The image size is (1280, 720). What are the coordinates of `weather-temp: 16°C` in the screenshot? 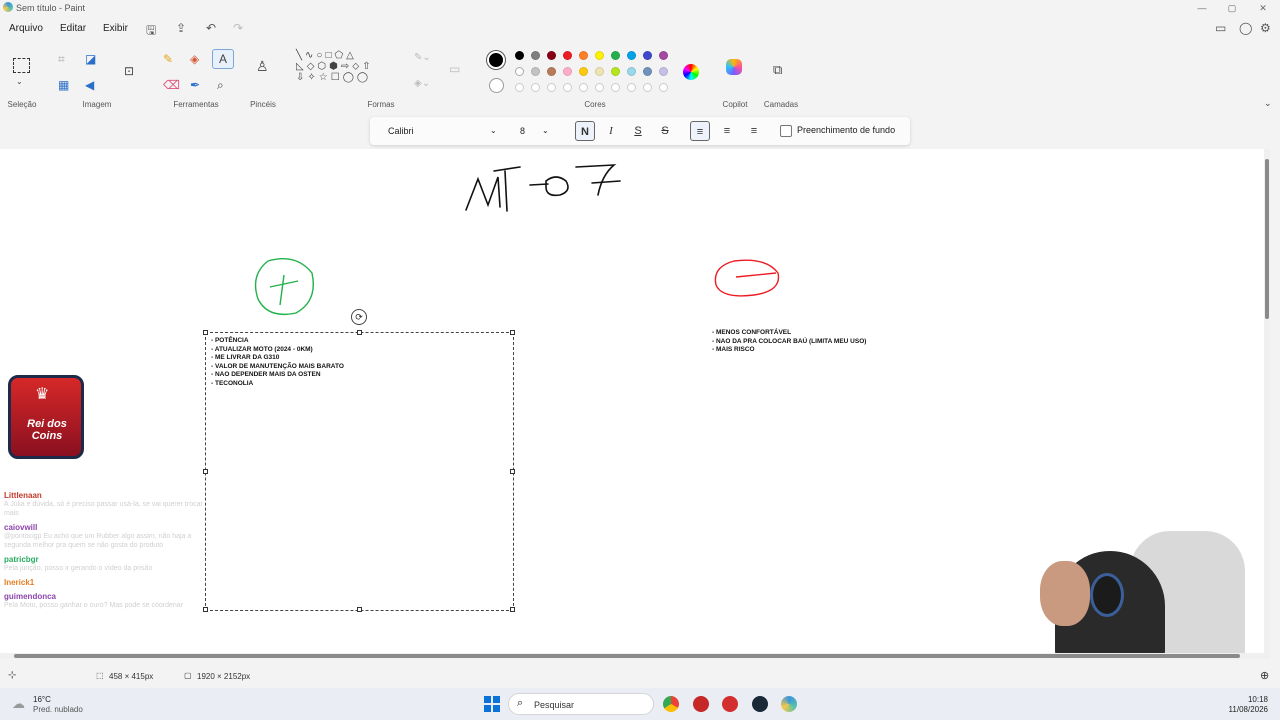 It's located at (42, 699).